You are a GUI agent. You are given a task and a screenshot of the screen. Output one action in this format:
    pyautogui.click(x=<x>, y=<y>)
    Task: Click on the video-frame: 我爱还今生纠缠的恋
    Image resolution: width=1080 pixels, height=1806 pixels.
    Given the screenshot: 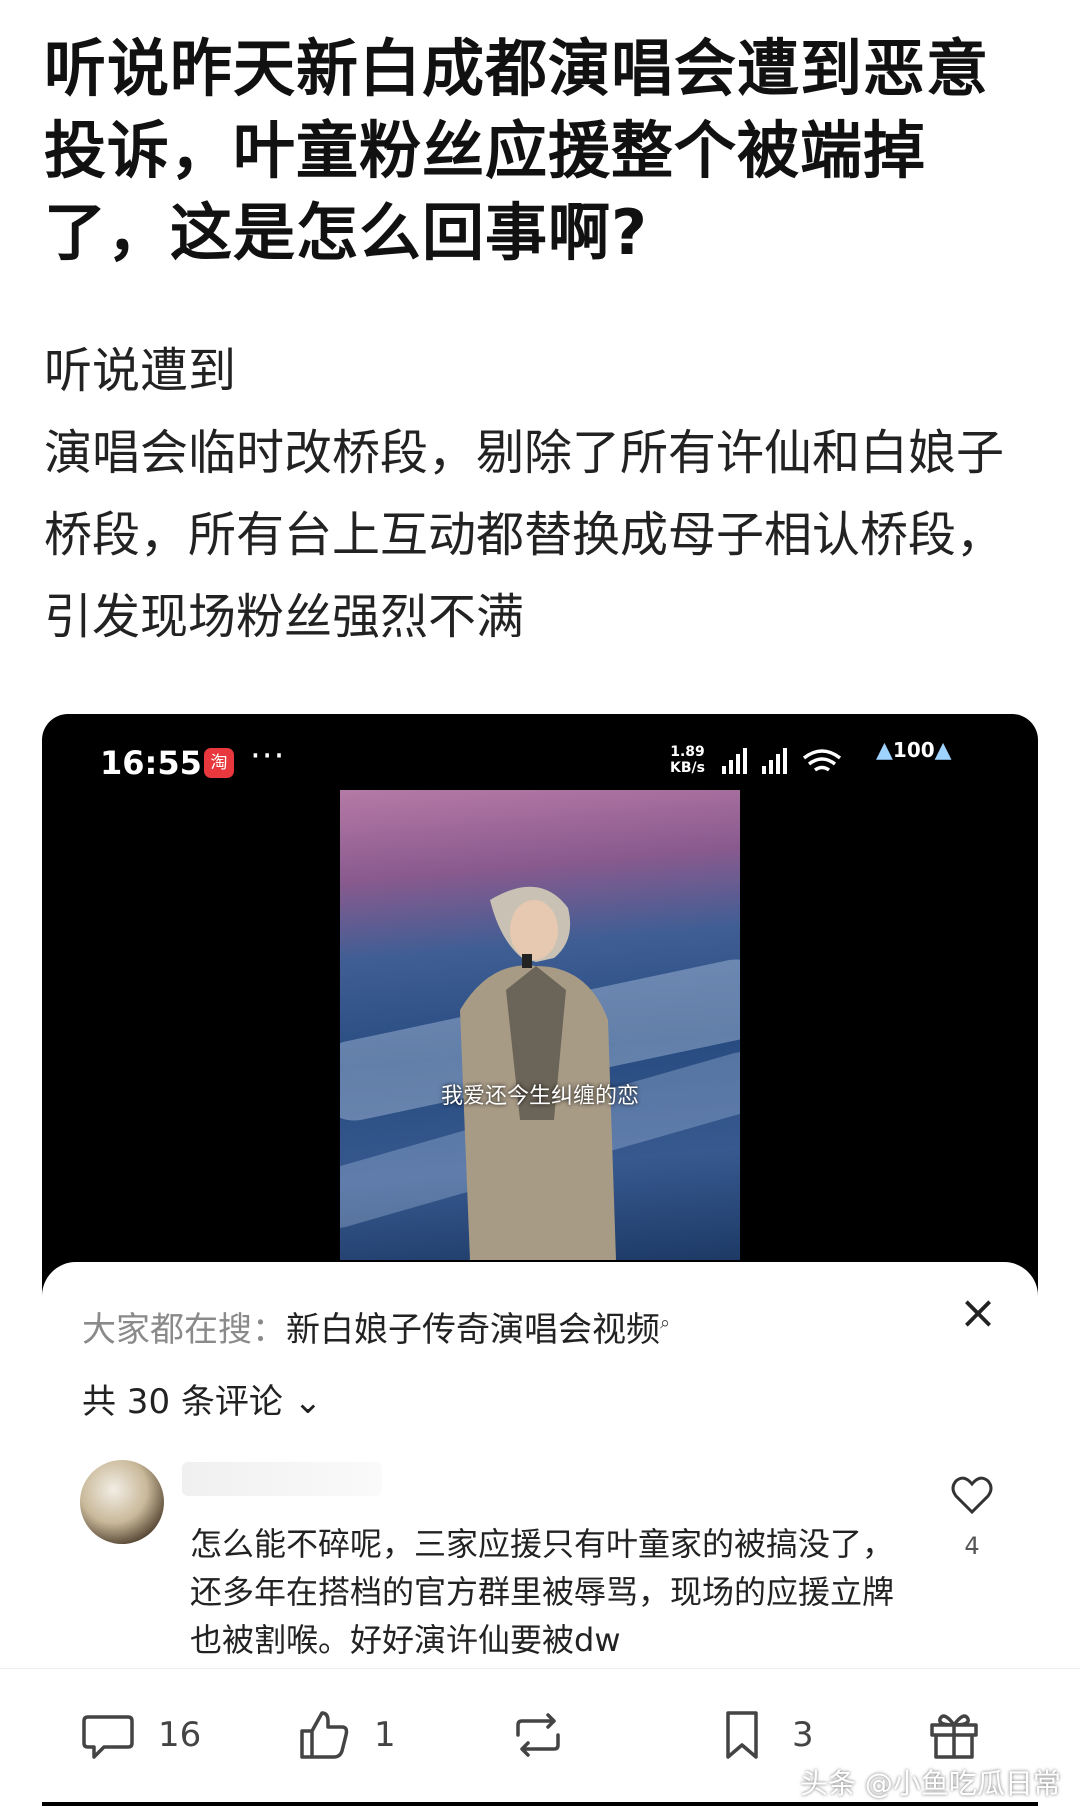 What is the action you would take?
    pyautogui.click(x=540, y=1025)
    